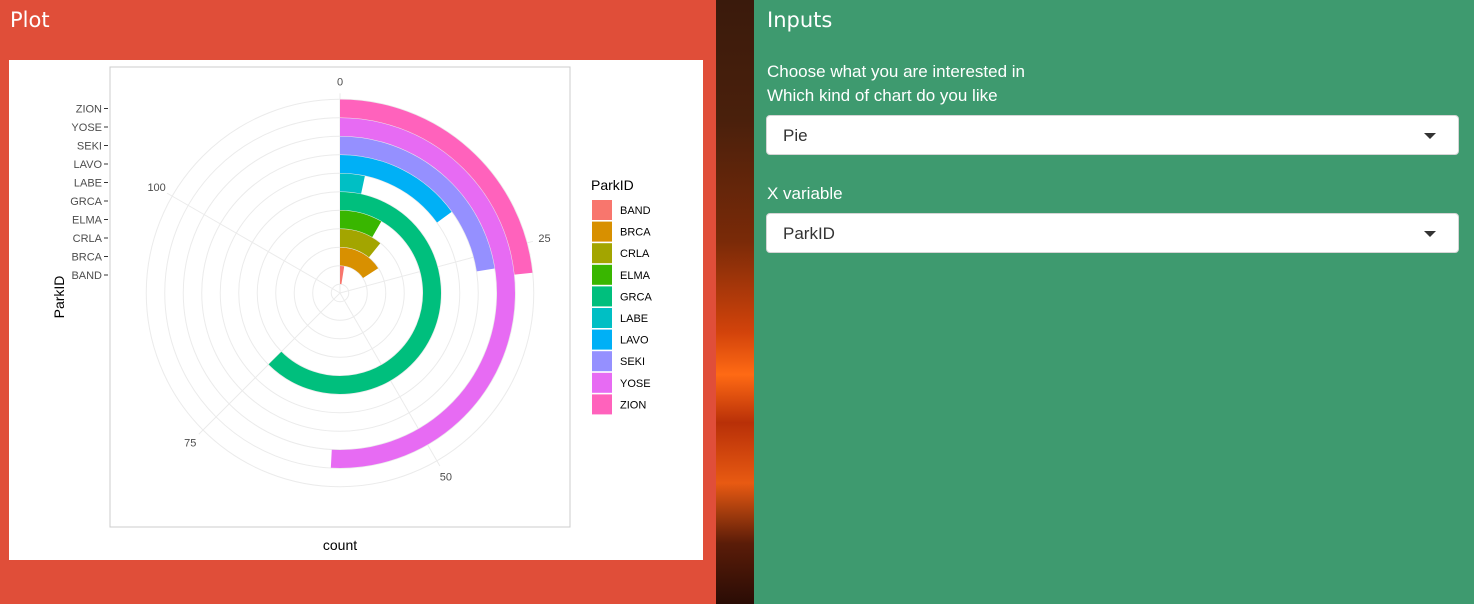 The image size is (1474, 604). I want to click on angle-tick-label: 100, so click(156, 188).